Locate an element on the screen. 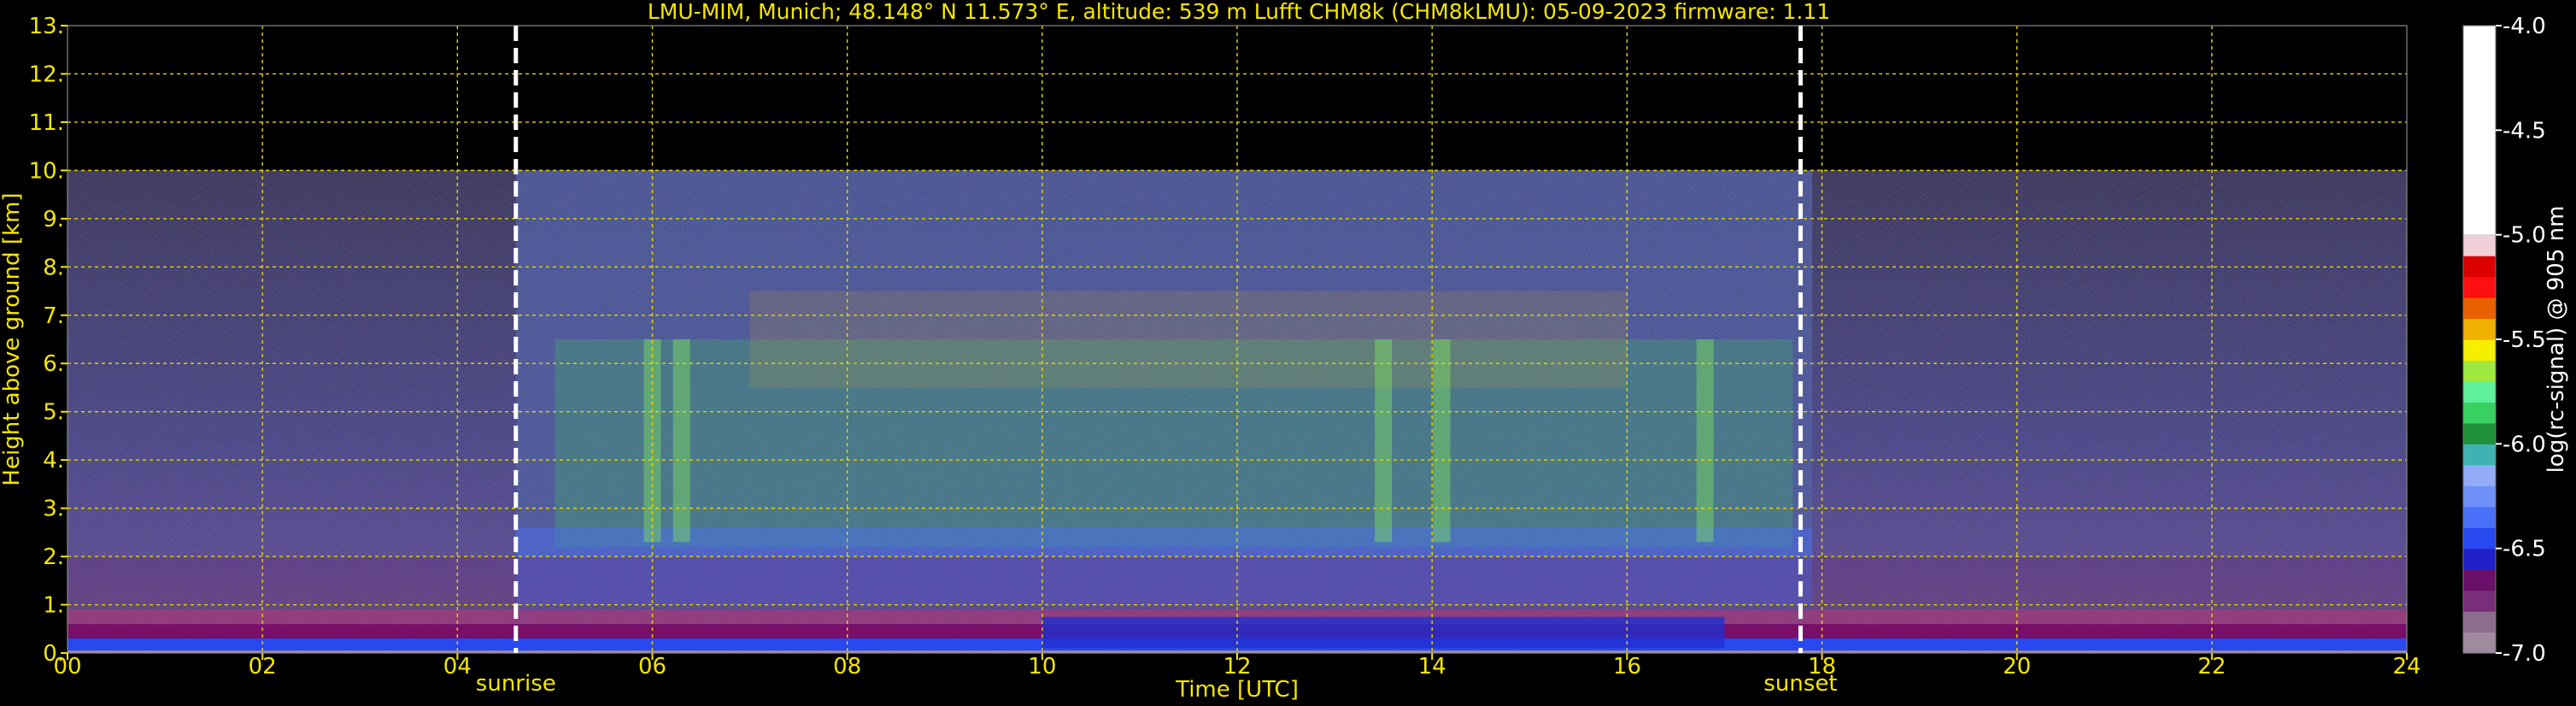  x-tick-label: 16 is located at coordinates (1627, 667).